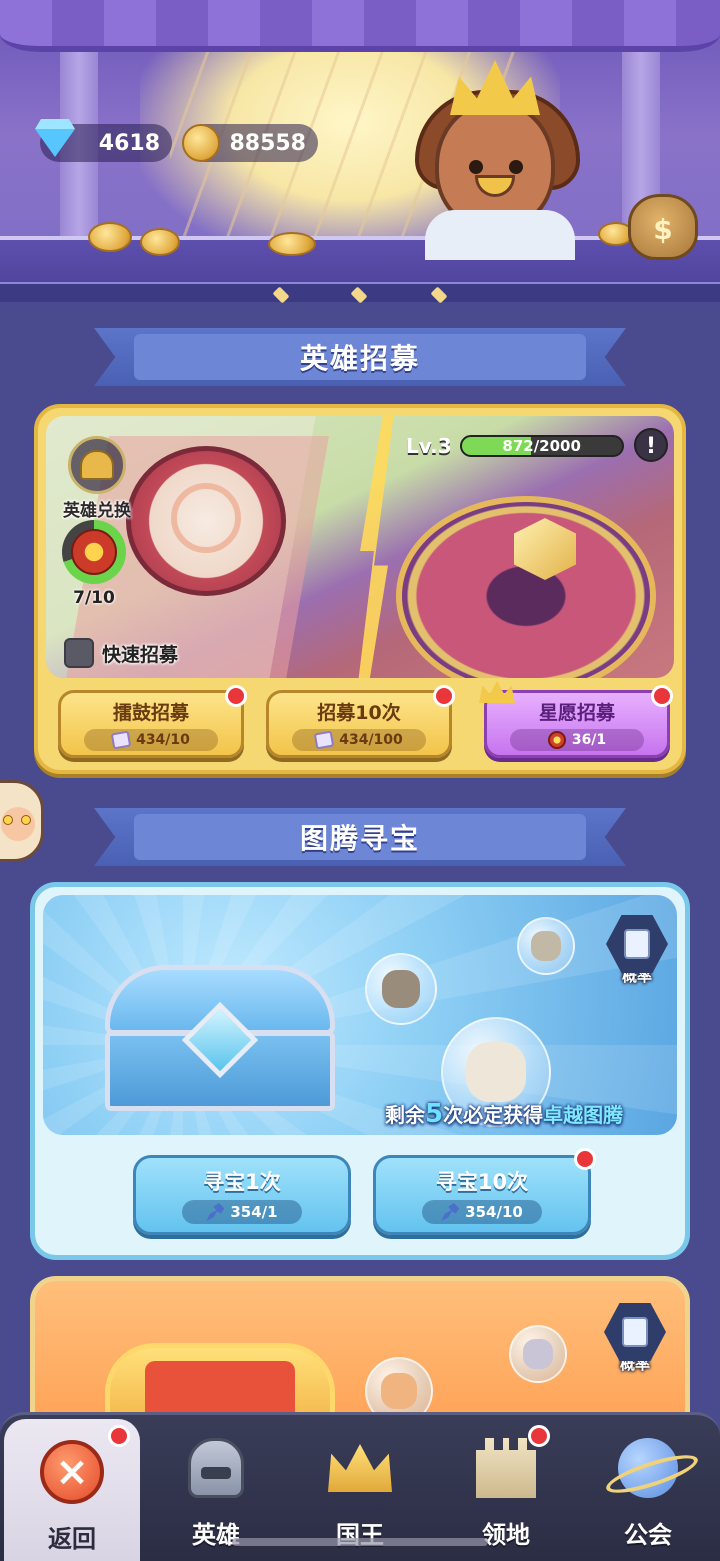  I want to click on section-title: 英雄招募, so click(359, 358).